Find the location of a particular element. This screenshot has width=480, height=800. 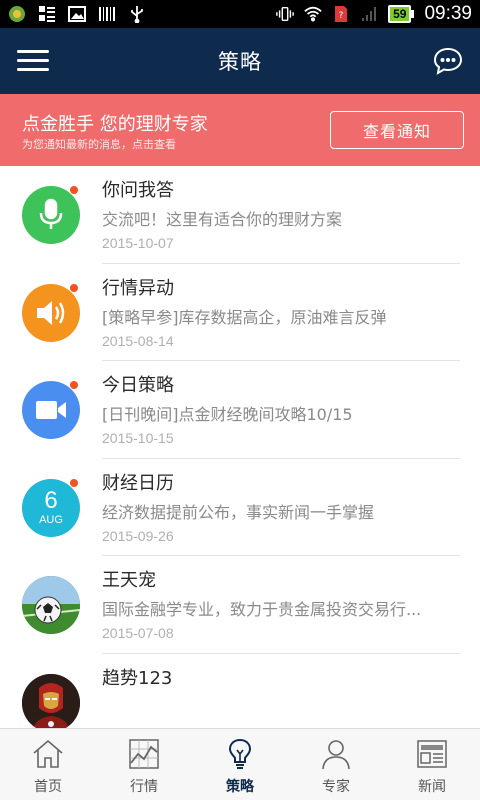

soccer-ball-avatar is located at coordinates (51, 605).